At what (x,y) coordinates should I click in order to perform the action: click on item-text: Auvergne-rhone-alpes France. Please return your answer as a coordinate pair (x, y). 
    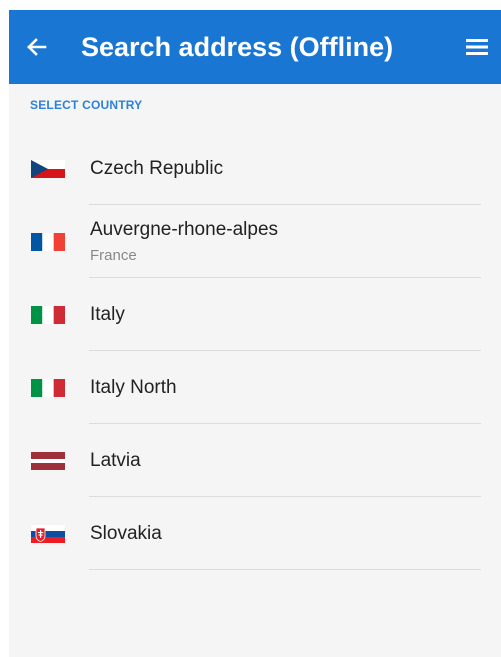
    Looking at the image, I should click on (184, 241).